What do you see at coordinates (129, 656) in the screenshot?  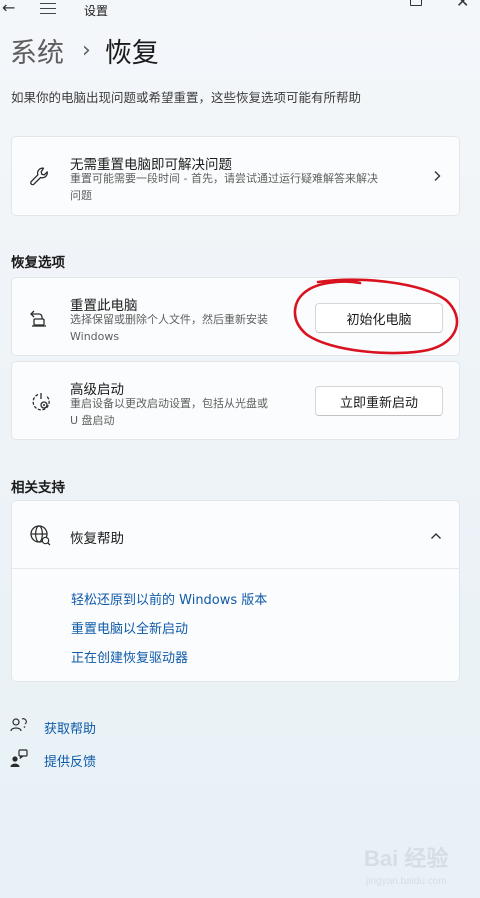 I see `help-link-create-recovery-drive: 正在创建恢复驱动器` at bounding box center [129, 656].